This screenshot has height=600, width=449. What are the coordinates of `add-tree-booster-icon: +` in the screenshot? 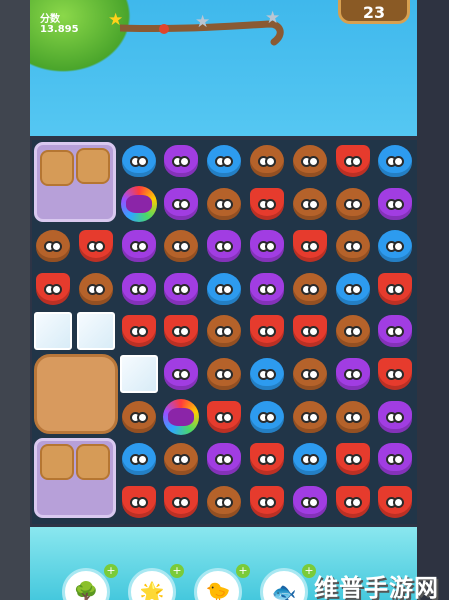 It's located at (111, 571).